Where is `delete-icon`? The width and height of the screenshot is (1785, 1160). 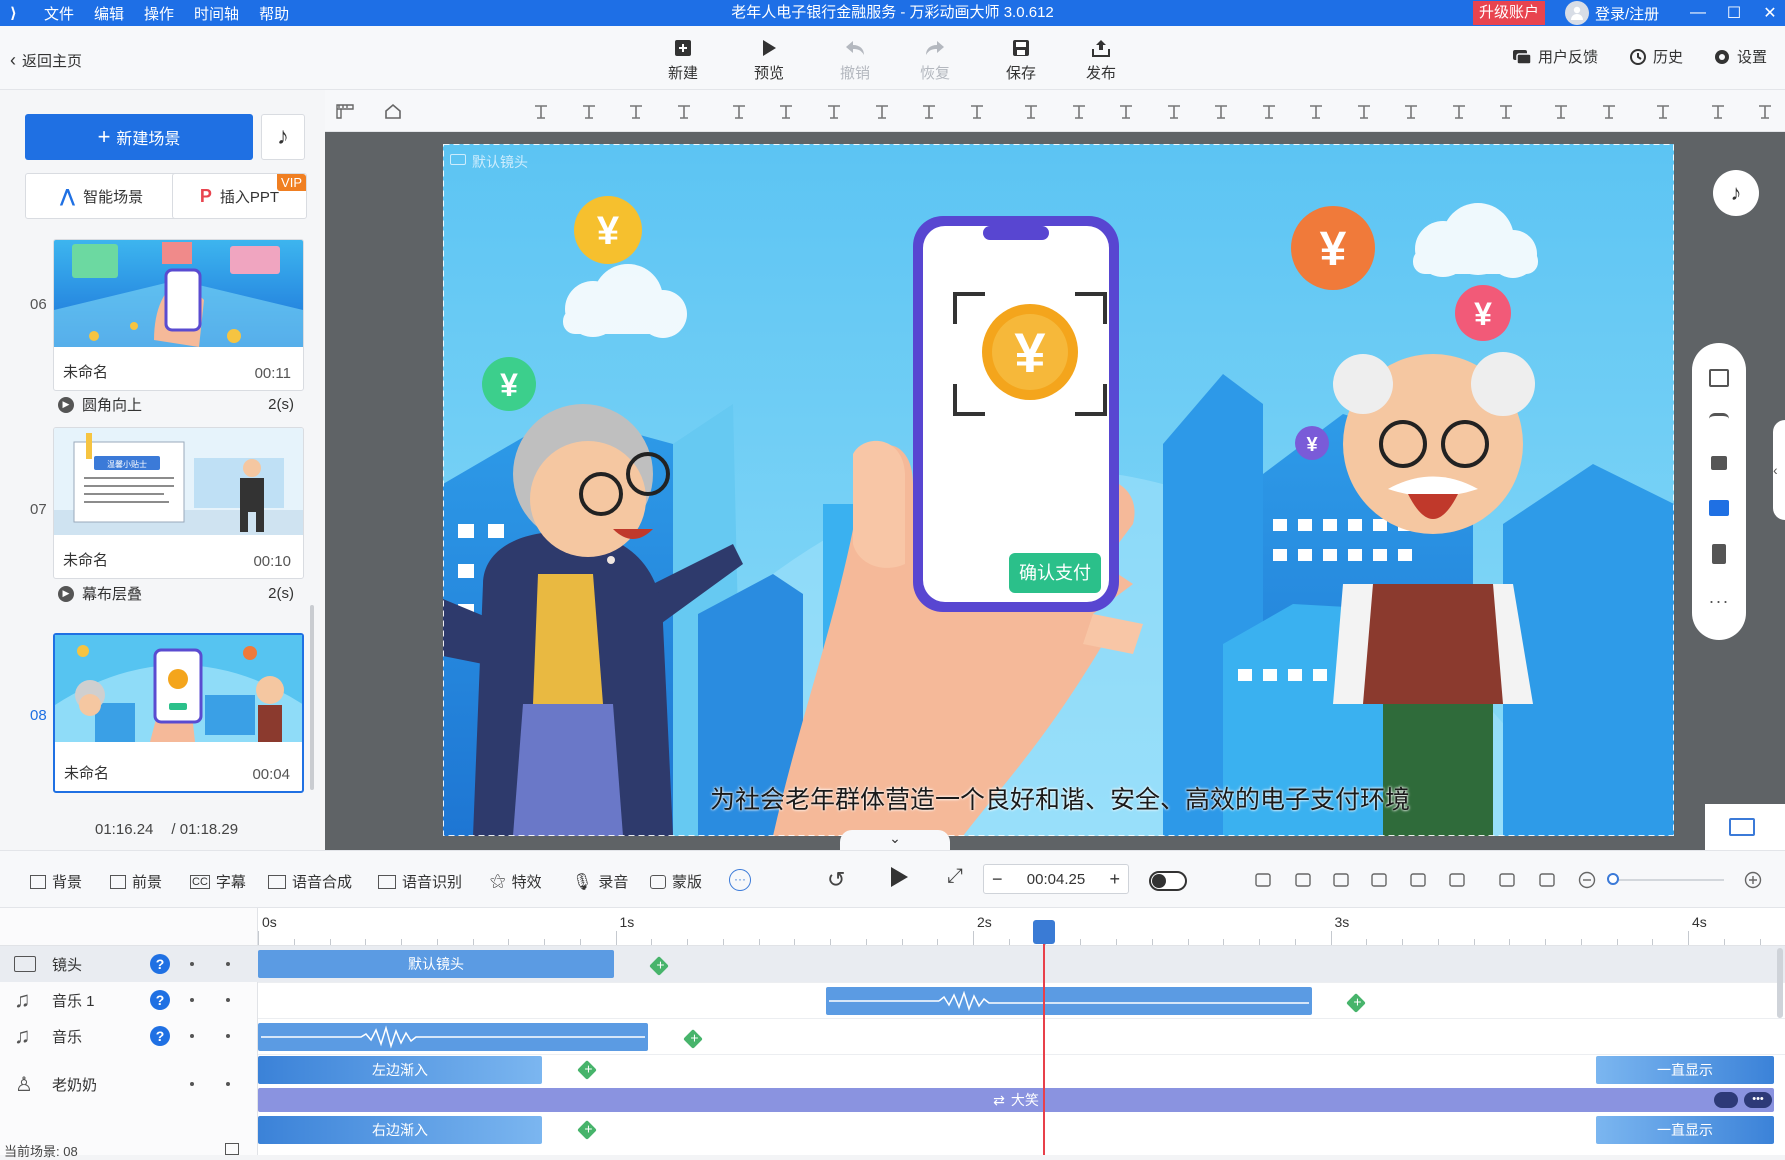
delete-icon is located at coordinates (929, 112).